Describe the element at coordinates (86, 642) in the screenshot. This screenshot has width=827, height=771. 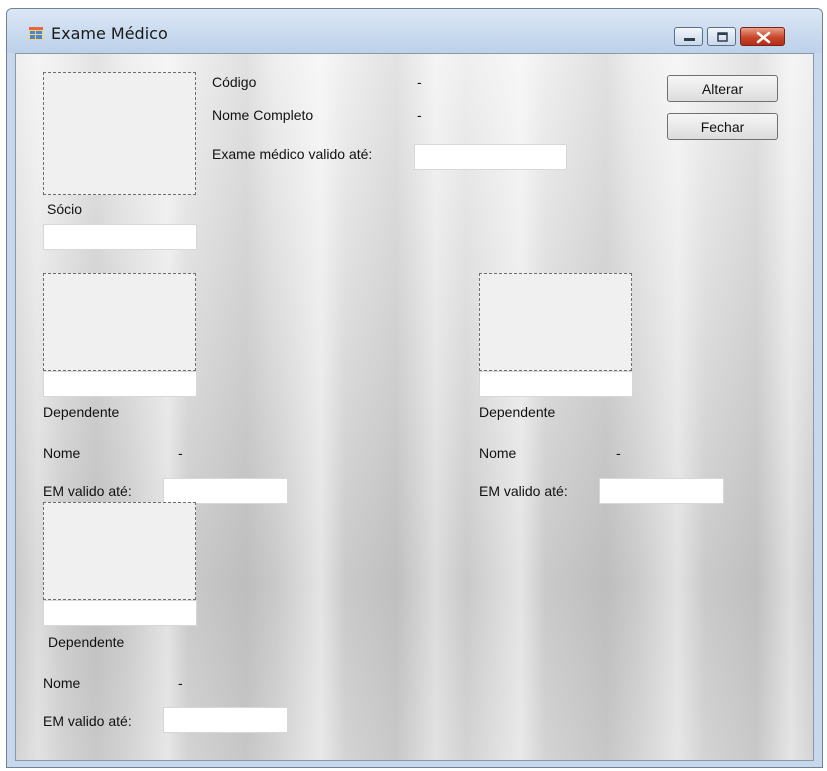
I see `dependente-3-label: Dependente` at that location.